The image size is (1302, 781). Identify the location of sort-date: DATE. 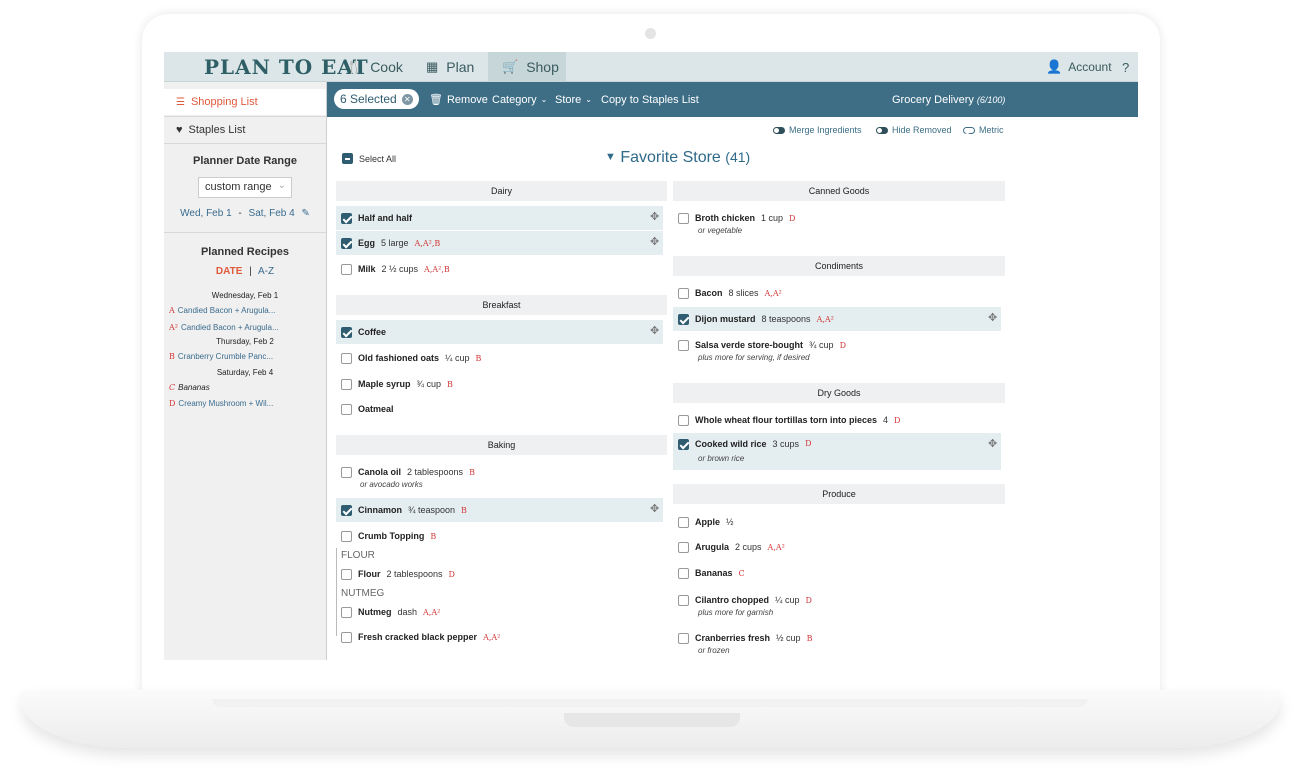
(229, 271).